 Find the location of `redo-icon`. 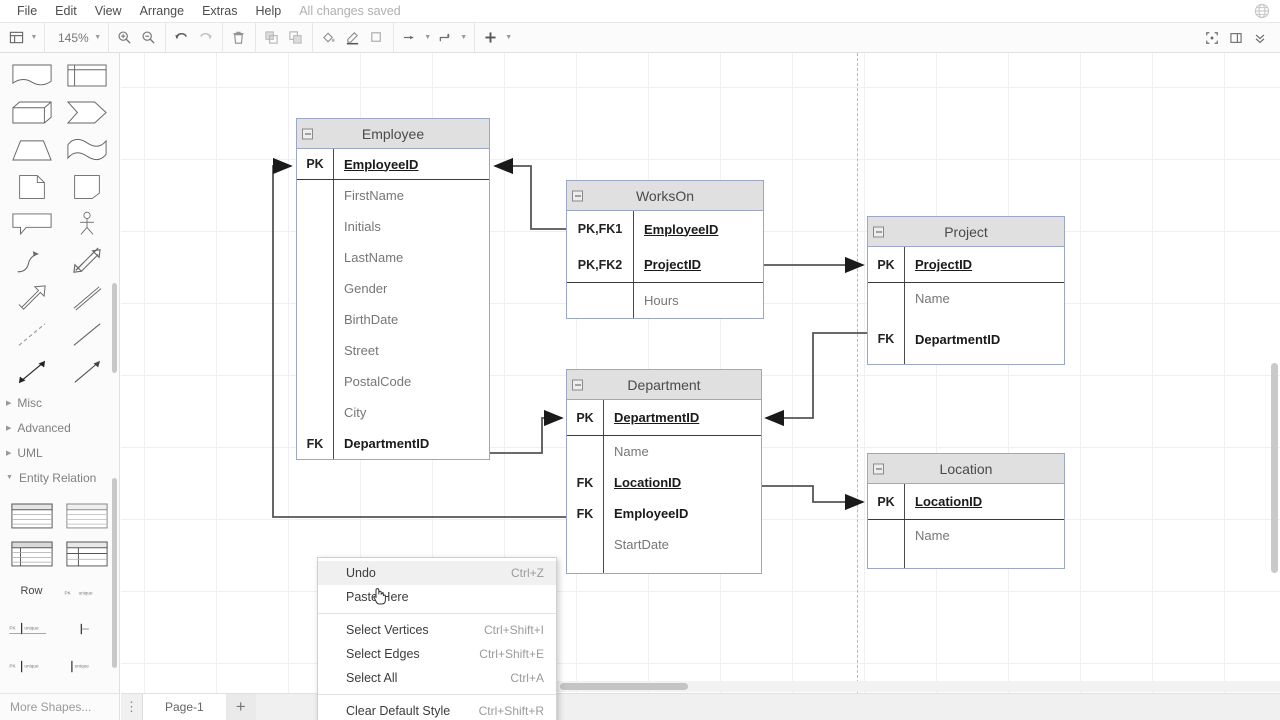

redo-icon is located at coordinates (206, 38).